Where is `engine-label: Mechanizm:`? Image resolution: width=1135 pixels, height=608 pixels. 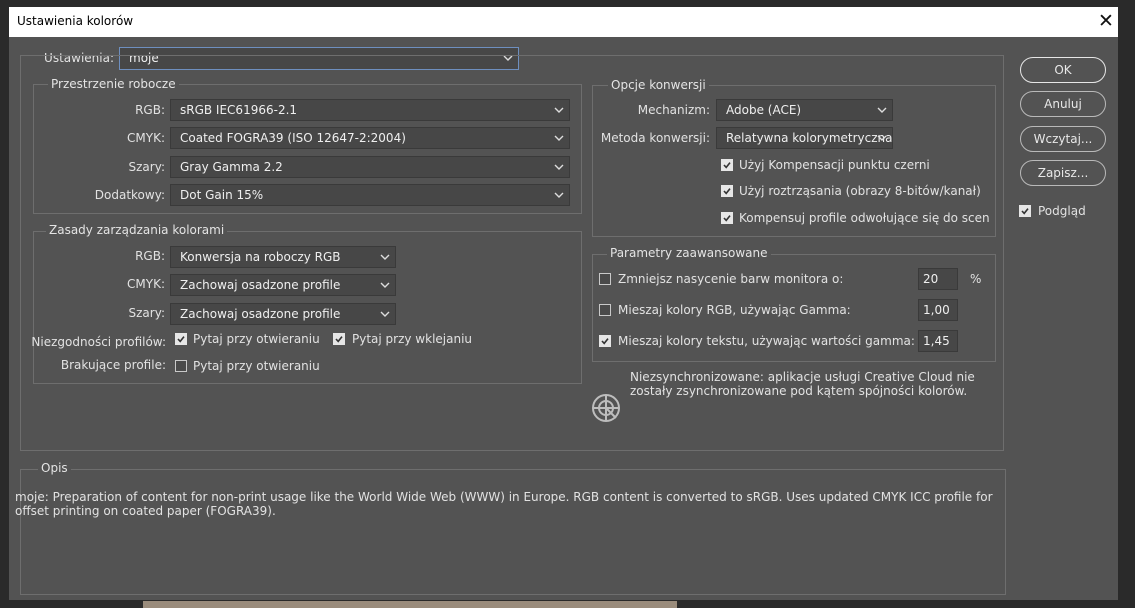
engine-label: Mechanizm: is located at coordinates (673, 110).